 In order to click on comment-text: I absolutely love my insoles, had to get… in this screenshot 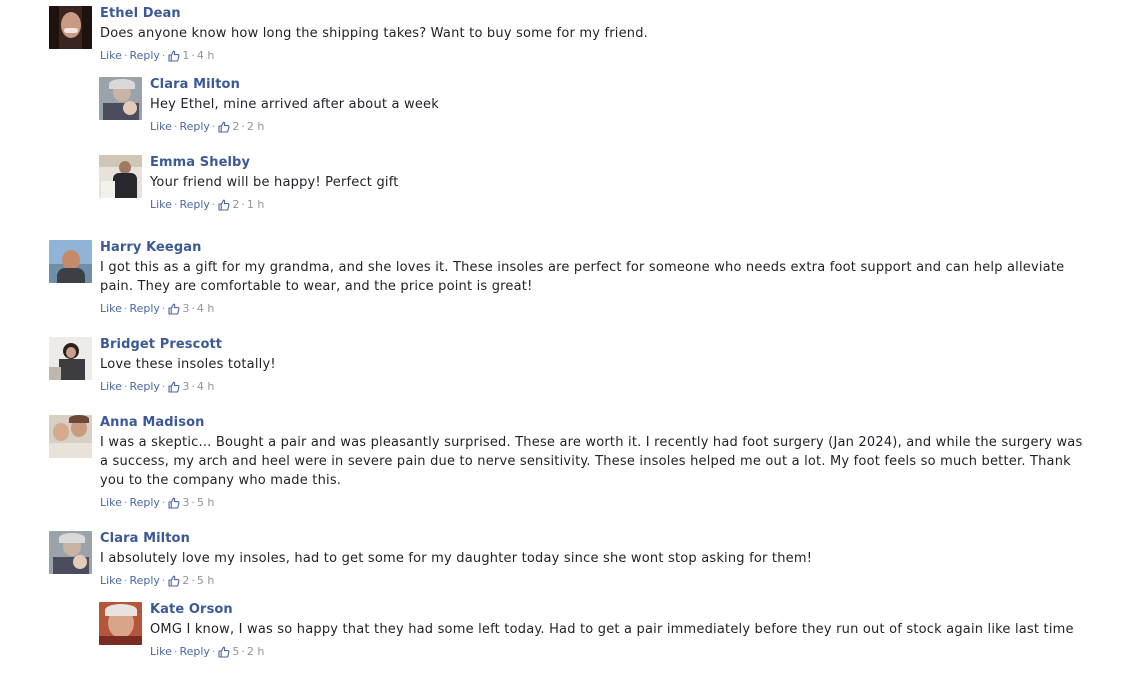, I will do `click(456, 558)`.